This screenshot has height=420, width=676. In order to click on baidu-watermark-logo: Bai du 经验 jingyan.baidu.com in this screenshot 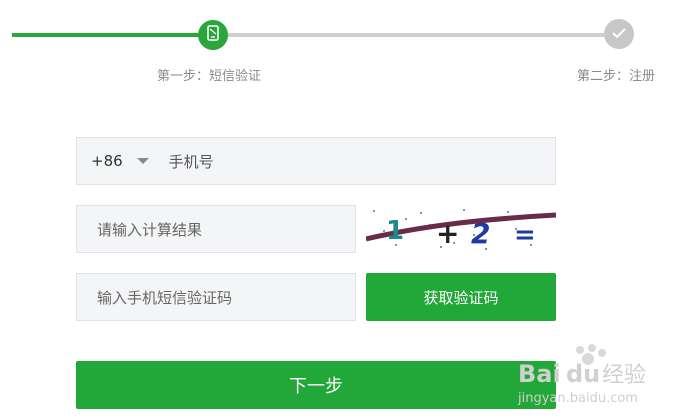, I will do `click(596, 380)`.